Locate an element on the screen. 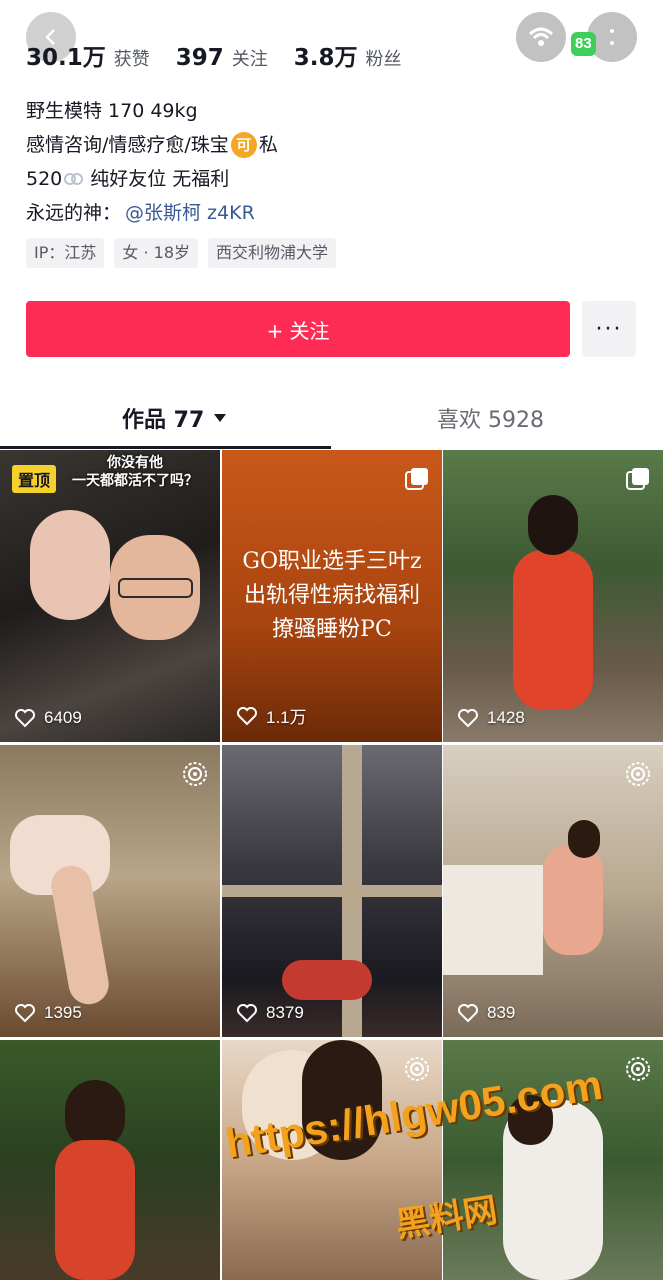 Image resolution: width=663 pixels, height=1280 pixels. like-count: 1.1万 is located at coordinates (271, 715).